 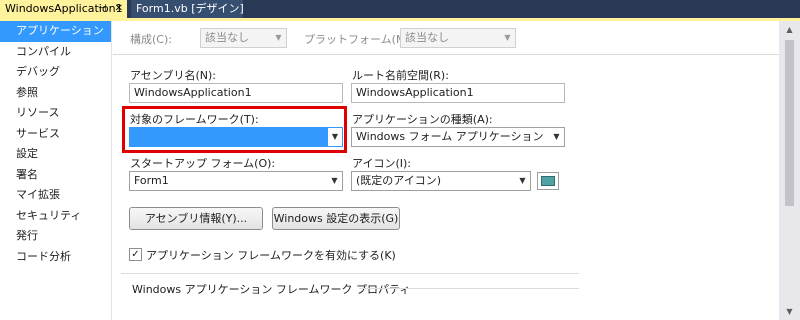 What do you see at coordinates (400, 75) in the screenshot?
I see `root-namespace-label: ルート名前空間(R):` at bounding box center [400, 75].